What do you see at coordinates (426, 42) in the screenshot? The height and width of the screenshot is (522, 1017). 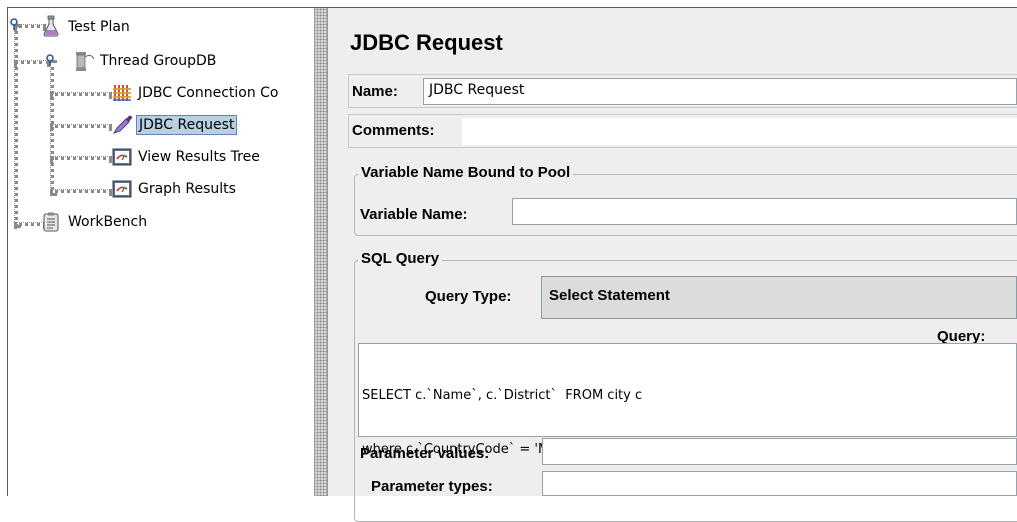 I see `page-title: JDBC Request` at bounding box center [426, 42].